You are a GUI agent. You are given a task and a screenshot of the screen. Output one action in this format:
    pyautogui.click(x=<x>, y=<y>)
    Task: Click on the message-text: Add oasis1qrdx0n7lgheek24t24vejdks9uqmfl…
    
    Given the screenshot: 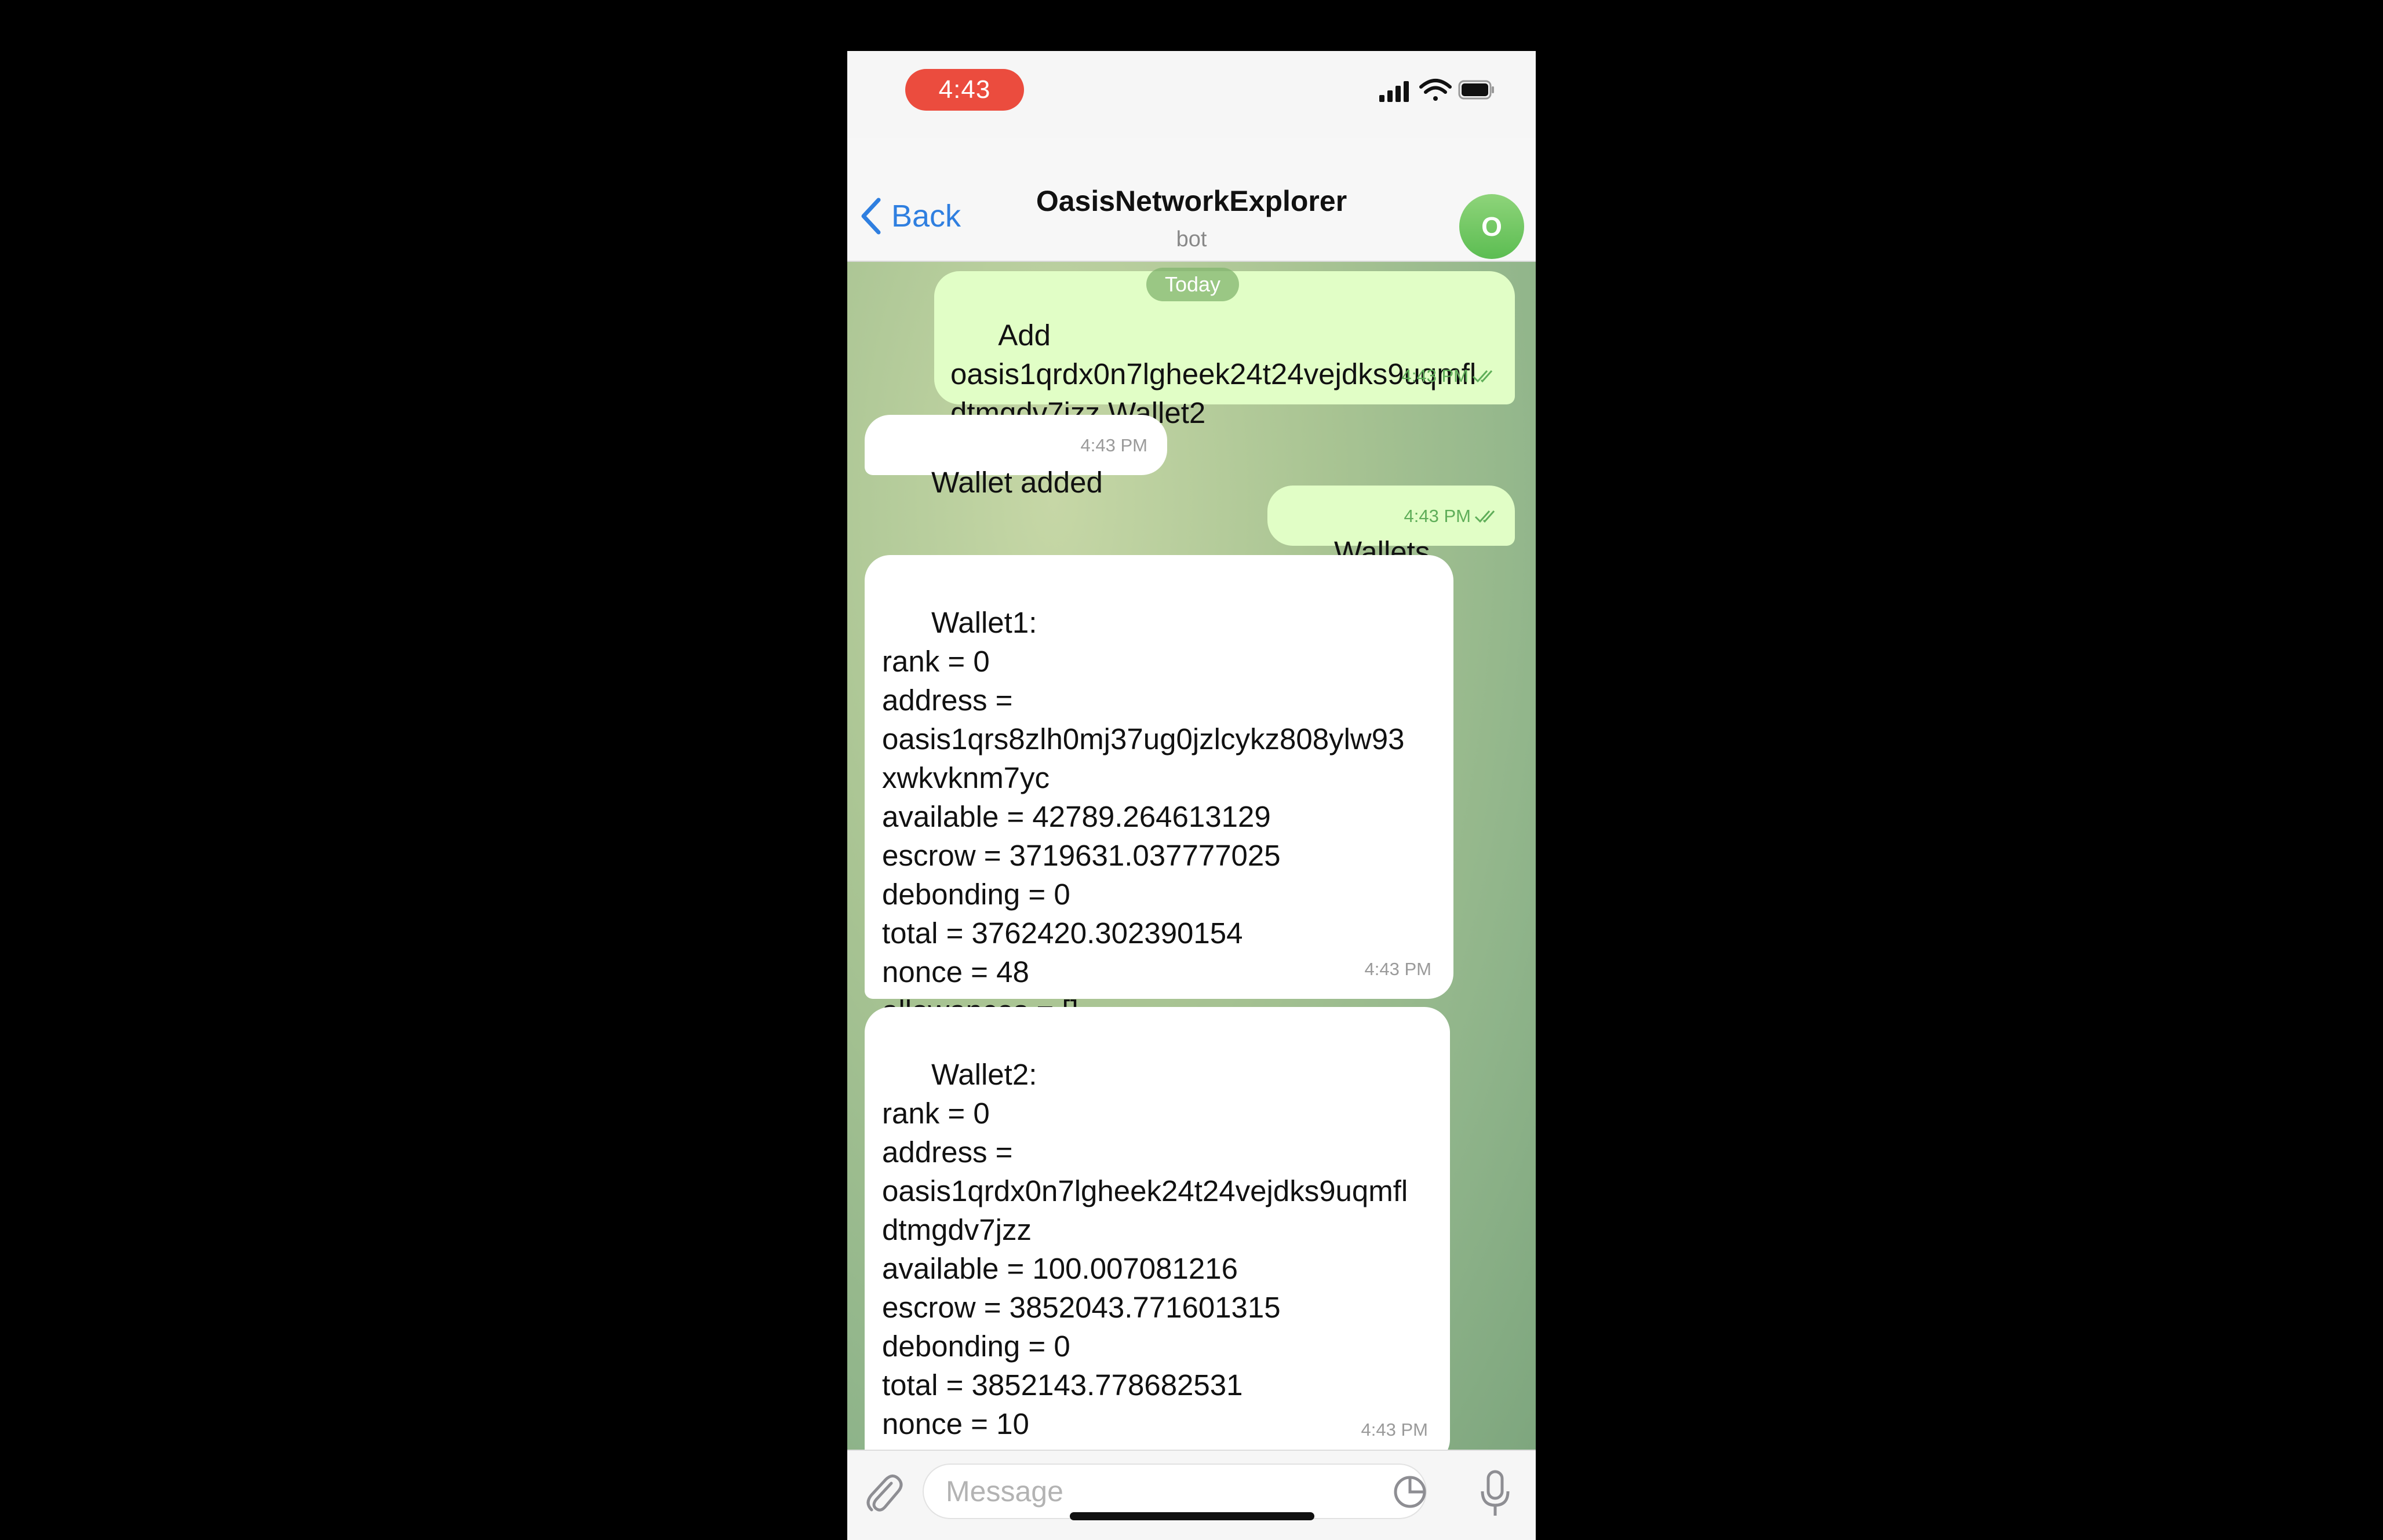 What is the action you would take?
    pyautogui.click(x=1213, y=374)
    